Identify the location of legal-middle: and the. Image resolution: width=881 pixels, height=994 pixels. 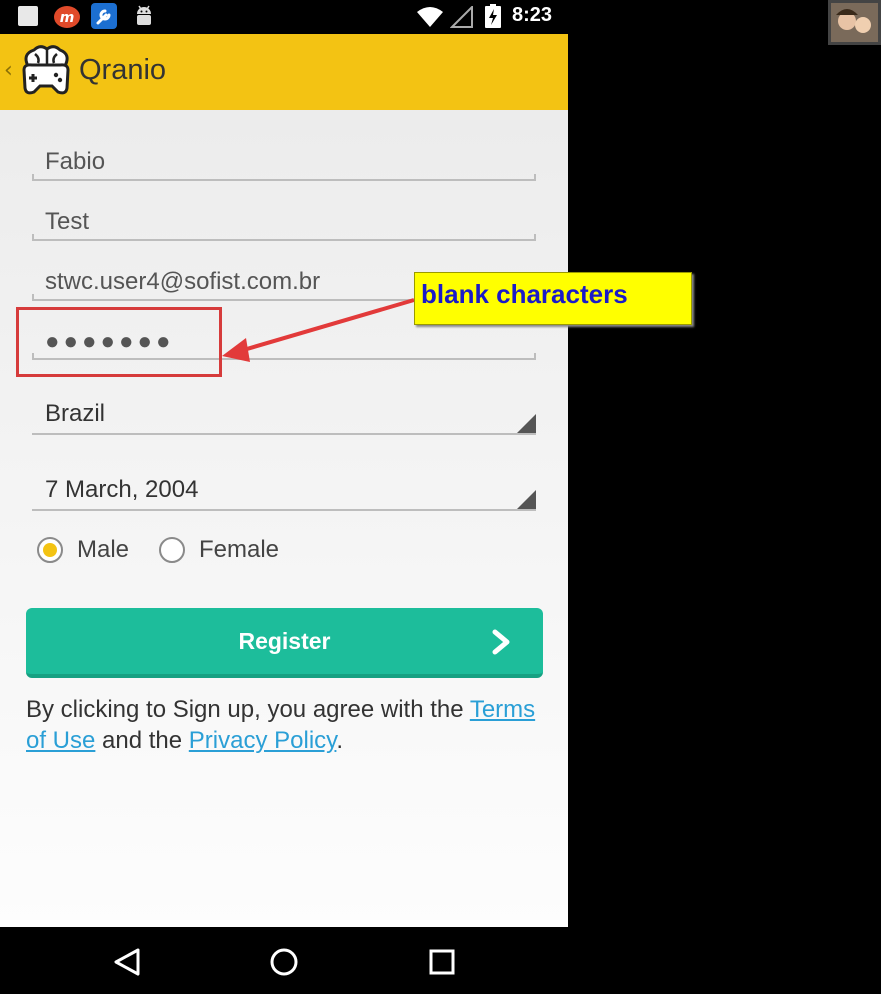
(142, 740).